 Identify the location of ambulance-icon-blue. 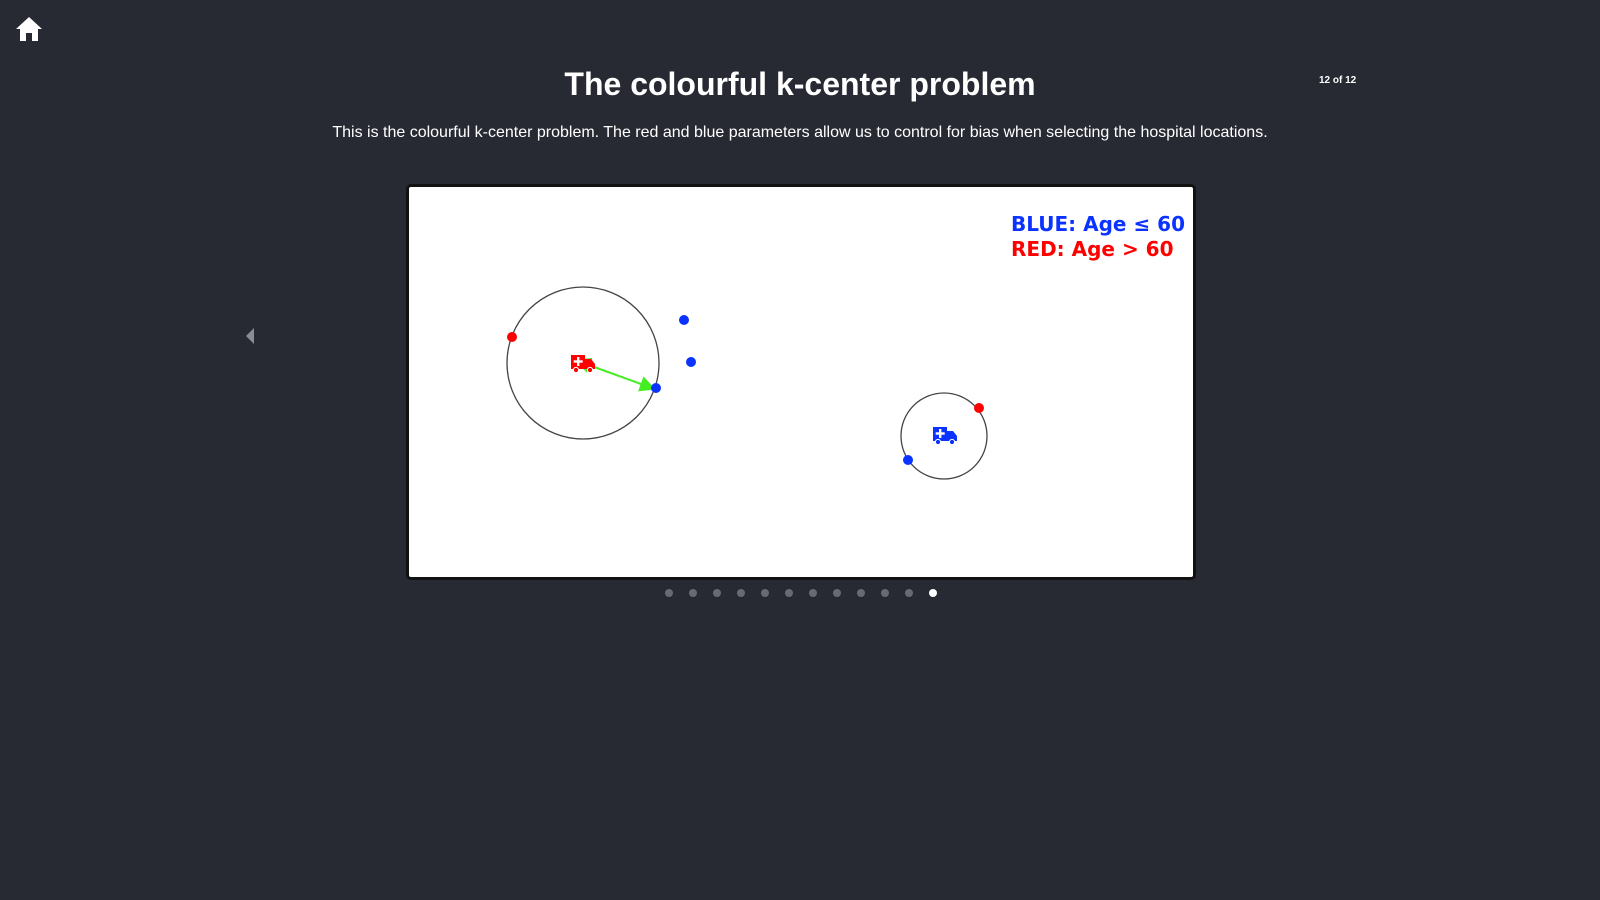
(945, 436).